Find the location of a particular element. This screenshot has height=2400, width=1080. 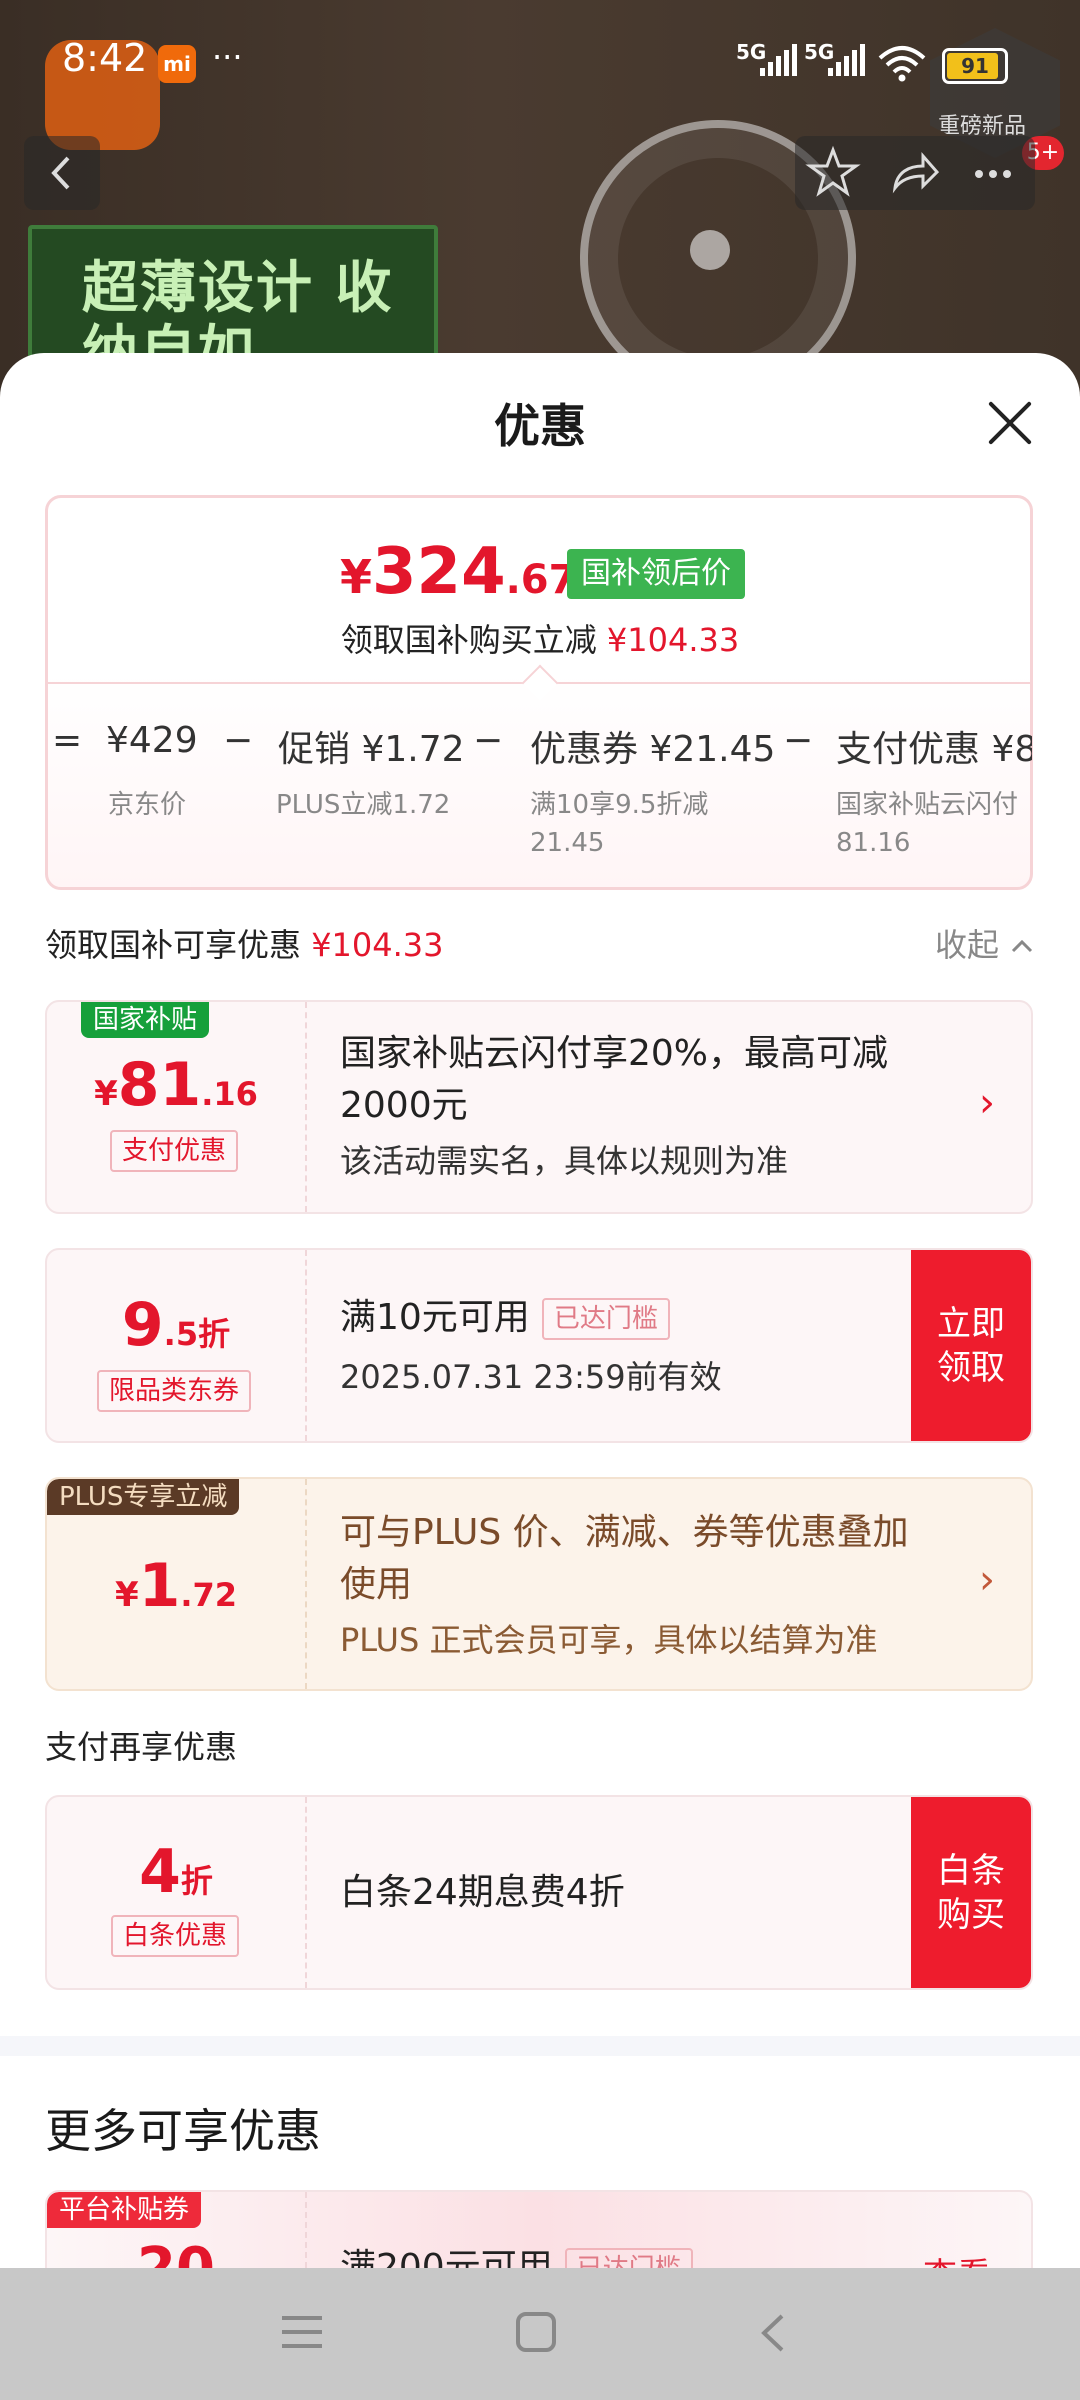

baitiao-title: 白条24期息费4折 is located at coordinates (482, 1892).